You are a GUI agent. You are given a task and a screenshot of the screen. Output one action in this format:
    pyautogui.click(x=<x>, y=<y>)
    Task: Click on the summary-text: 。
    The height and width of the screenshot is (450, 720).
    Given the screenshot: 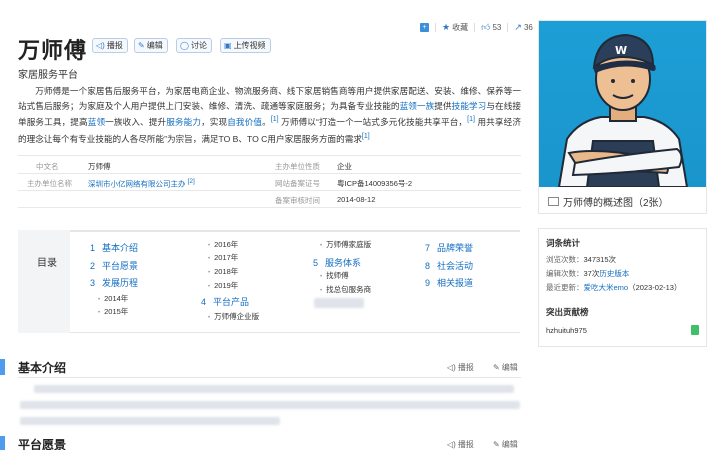 What is the action you would take?
    pyautogui.click(x=266, y=122)
    